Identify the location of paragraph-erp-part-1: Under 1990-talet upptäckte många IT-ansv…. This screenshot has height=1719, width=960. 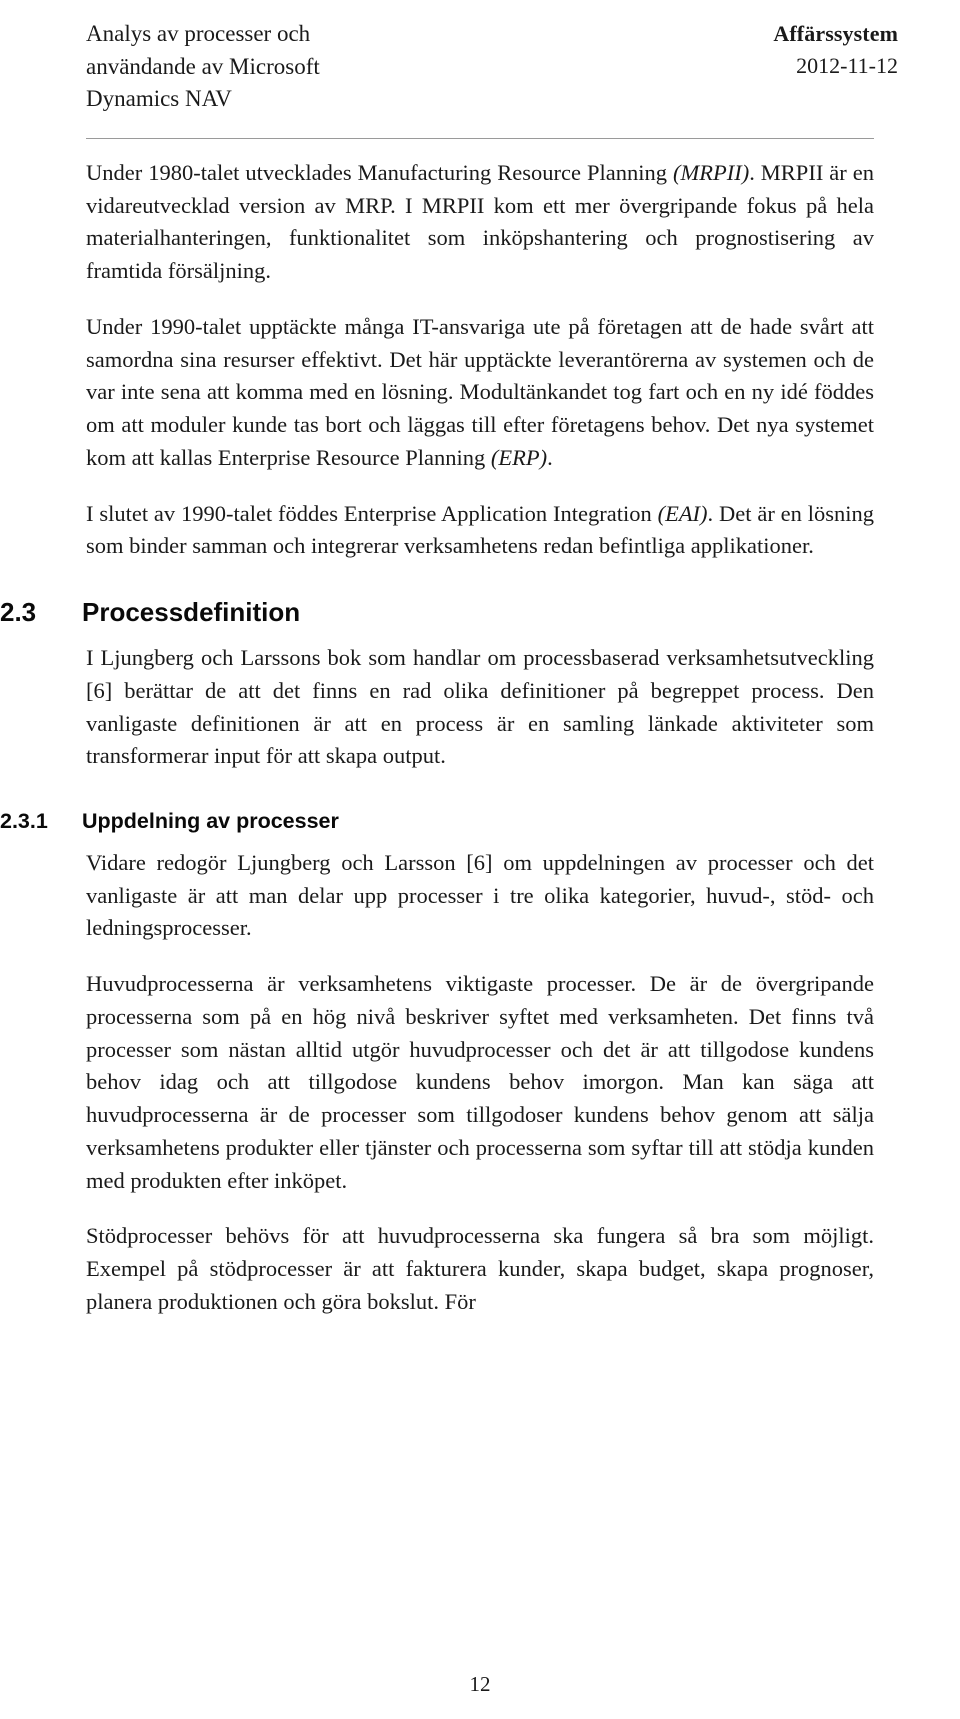
(480, 391).